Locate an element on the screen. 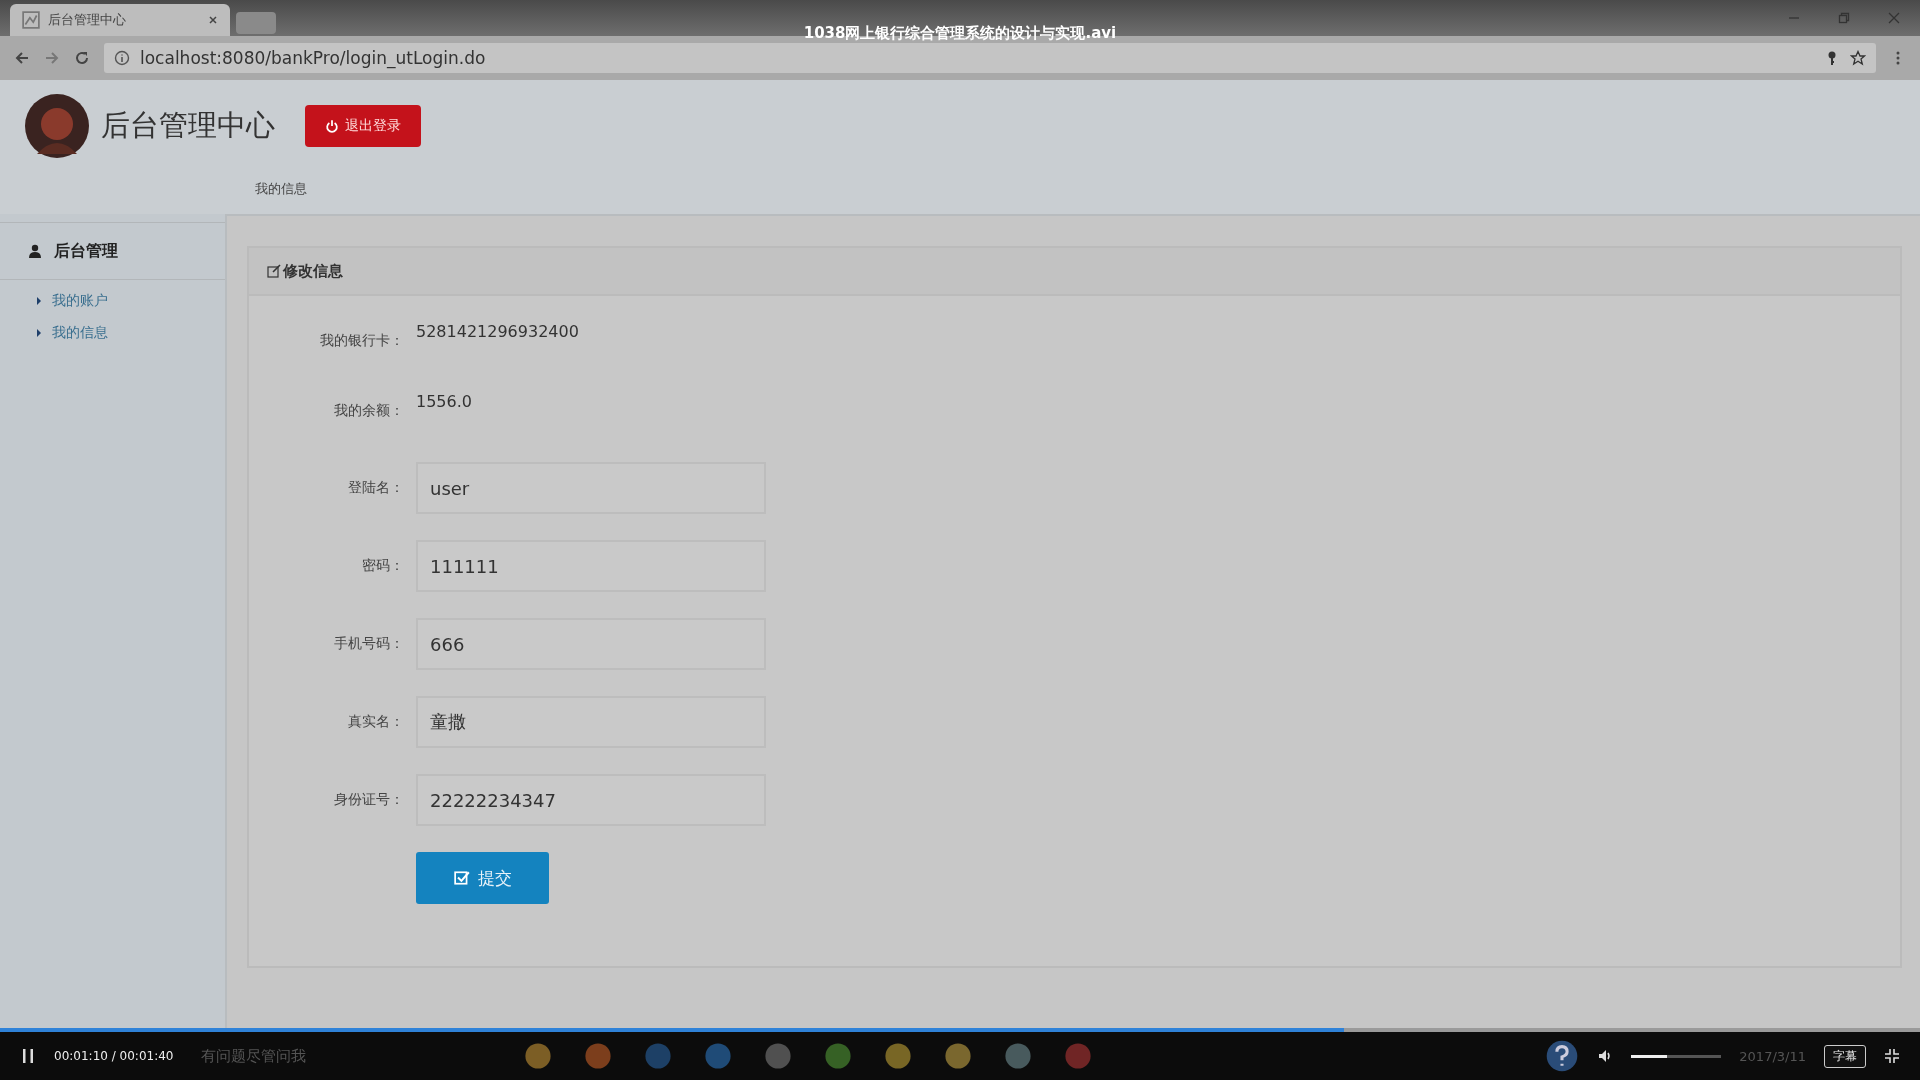 This screenshot has height=1080, width=1920. field-label: 登陆名： is located at coordinates (375, 488).